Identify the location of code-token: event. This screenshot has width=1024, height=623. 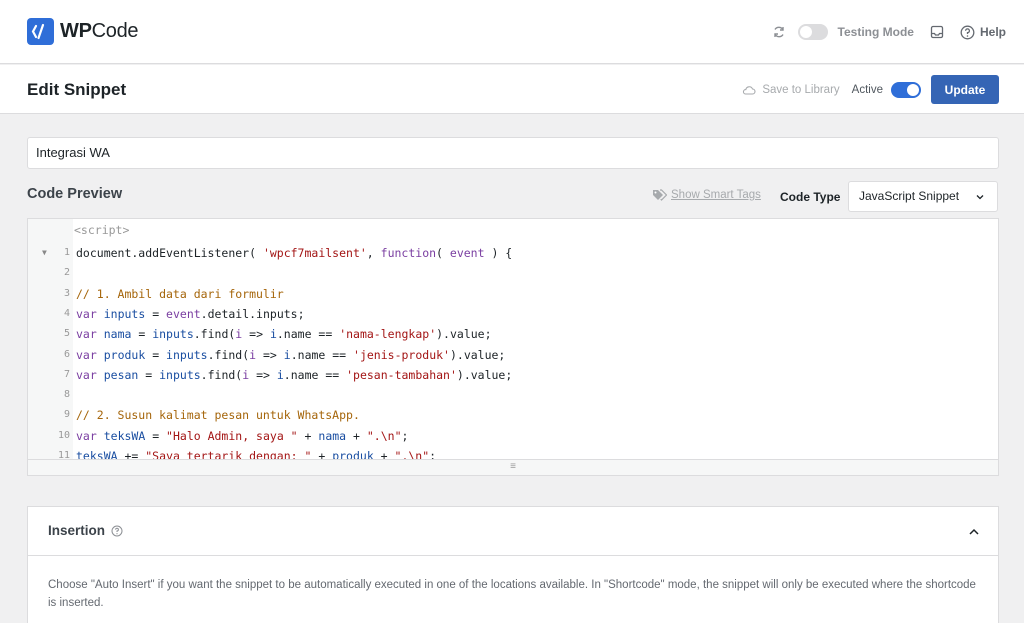
(183, 313).